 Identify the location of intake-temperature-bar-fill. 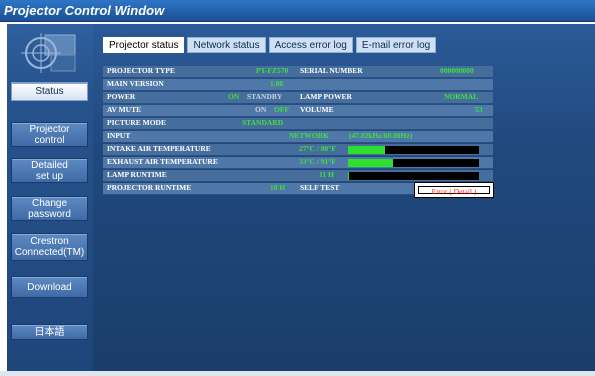
(366, 150).